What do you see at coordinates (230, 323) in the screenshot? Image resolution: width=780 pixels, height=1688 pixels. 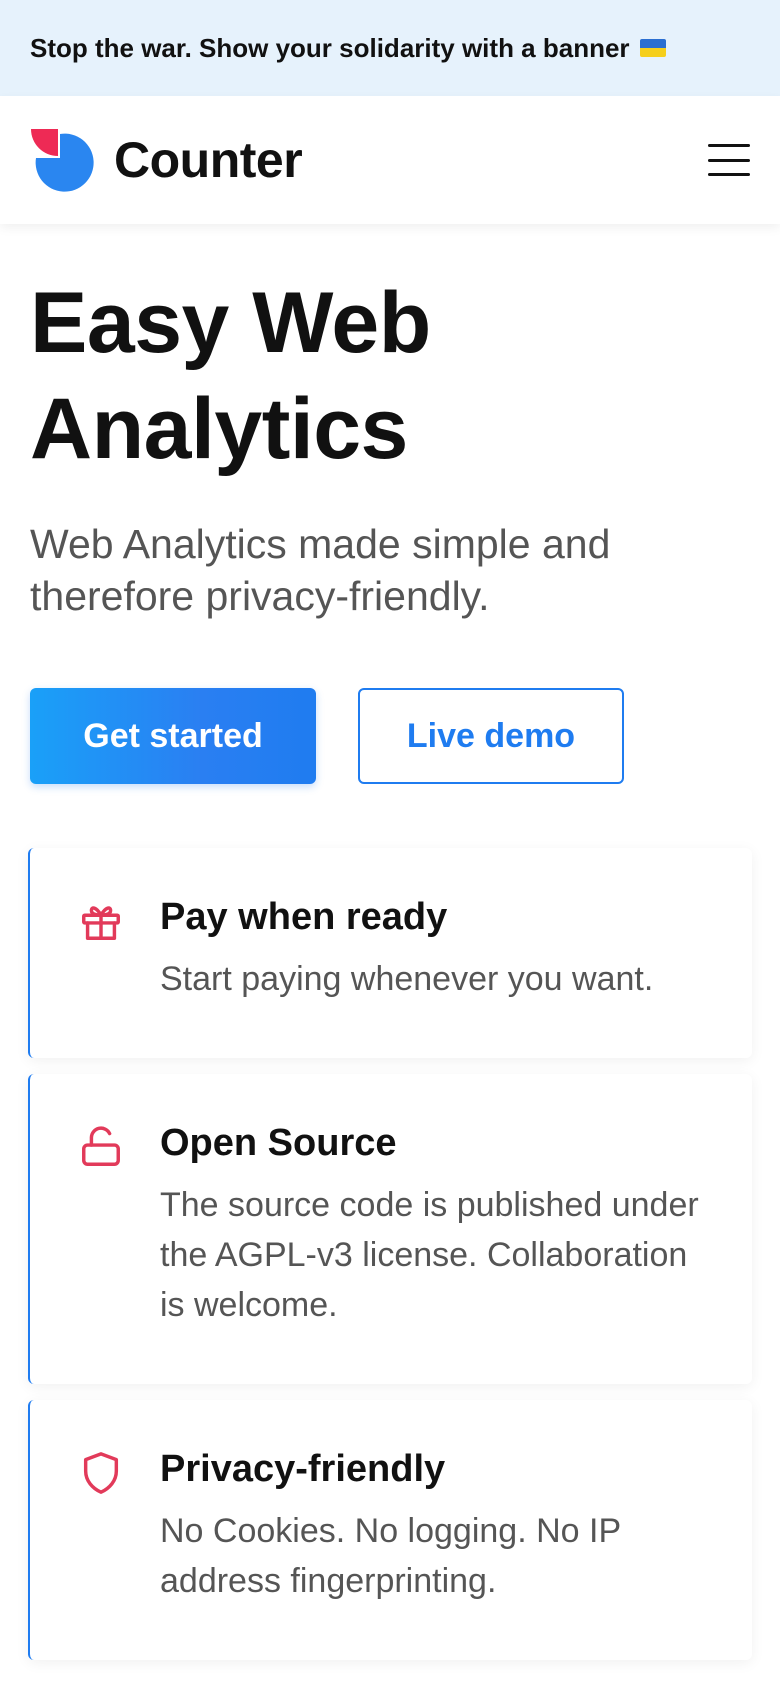 I see `hero-title-line-1: Easy Web` at bounding box center [230, 323].